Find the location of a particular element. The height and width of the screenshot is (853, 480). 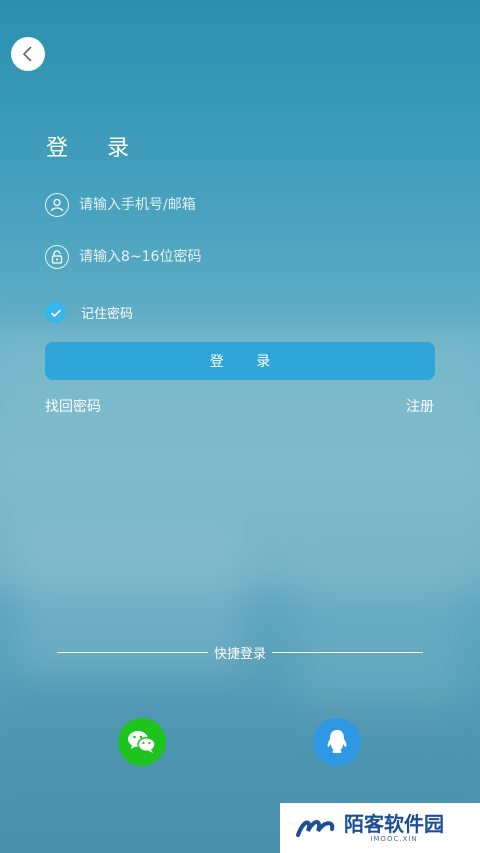

qq-login-button is located at coordinates (337, 742).